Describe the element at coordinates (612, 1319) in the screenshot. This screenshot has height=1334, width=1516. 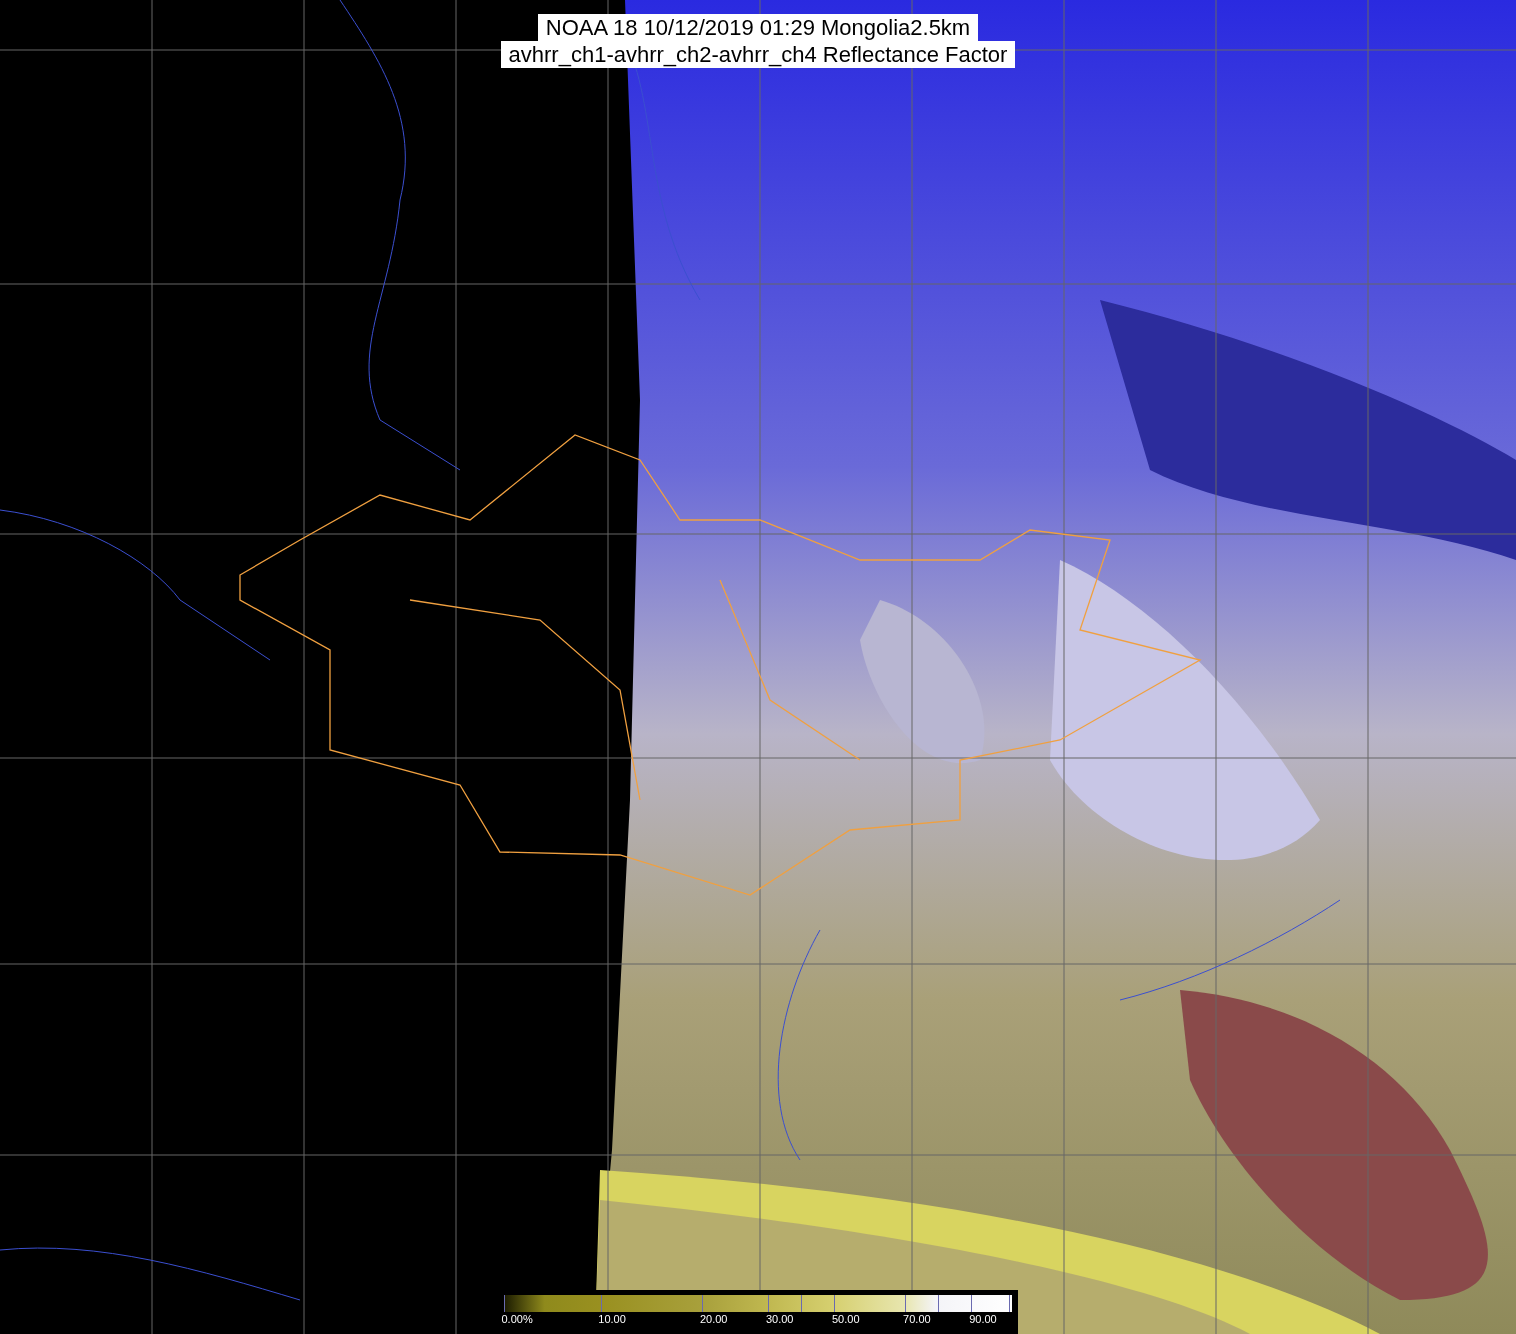
I see `tick-label: 10.00` at that location.